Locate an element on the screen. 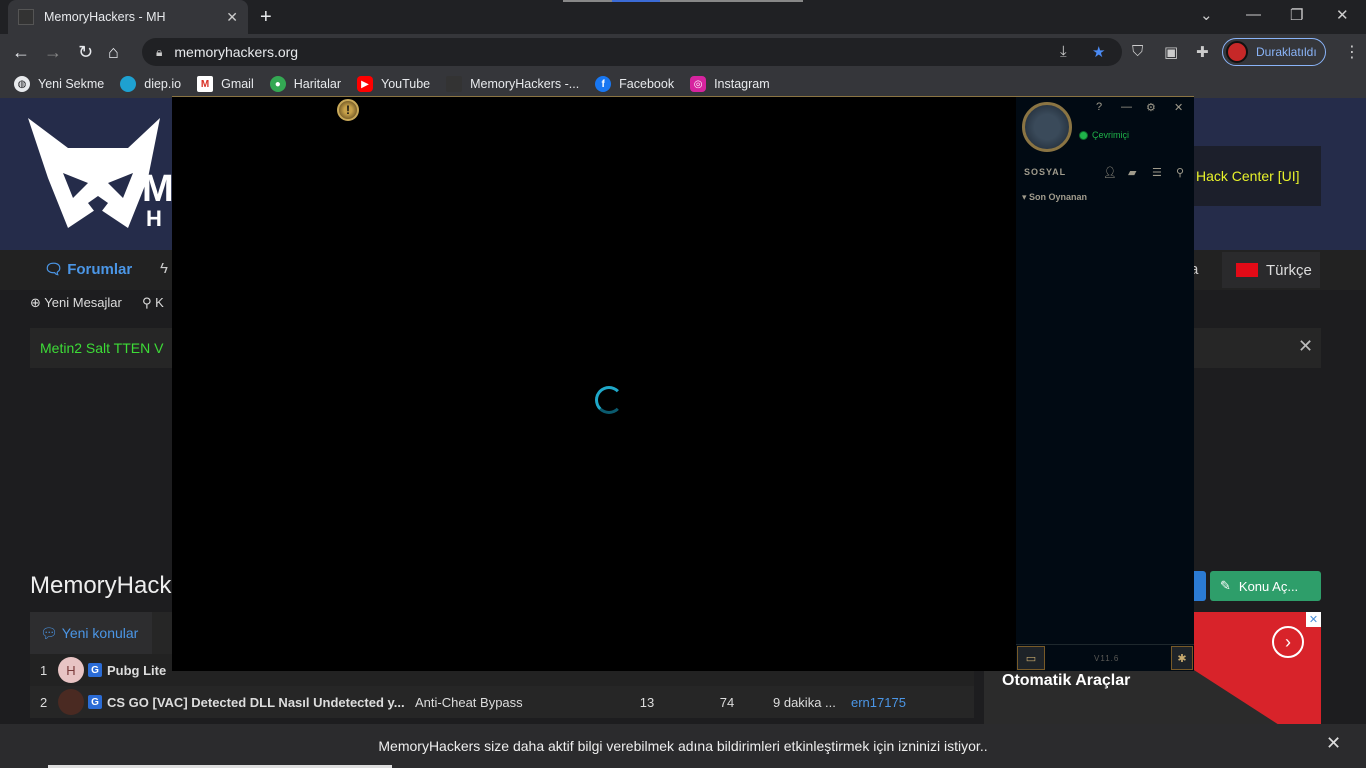 The image size is (1366, 768). reply-count: 13 is located at coordinates (647, 702).